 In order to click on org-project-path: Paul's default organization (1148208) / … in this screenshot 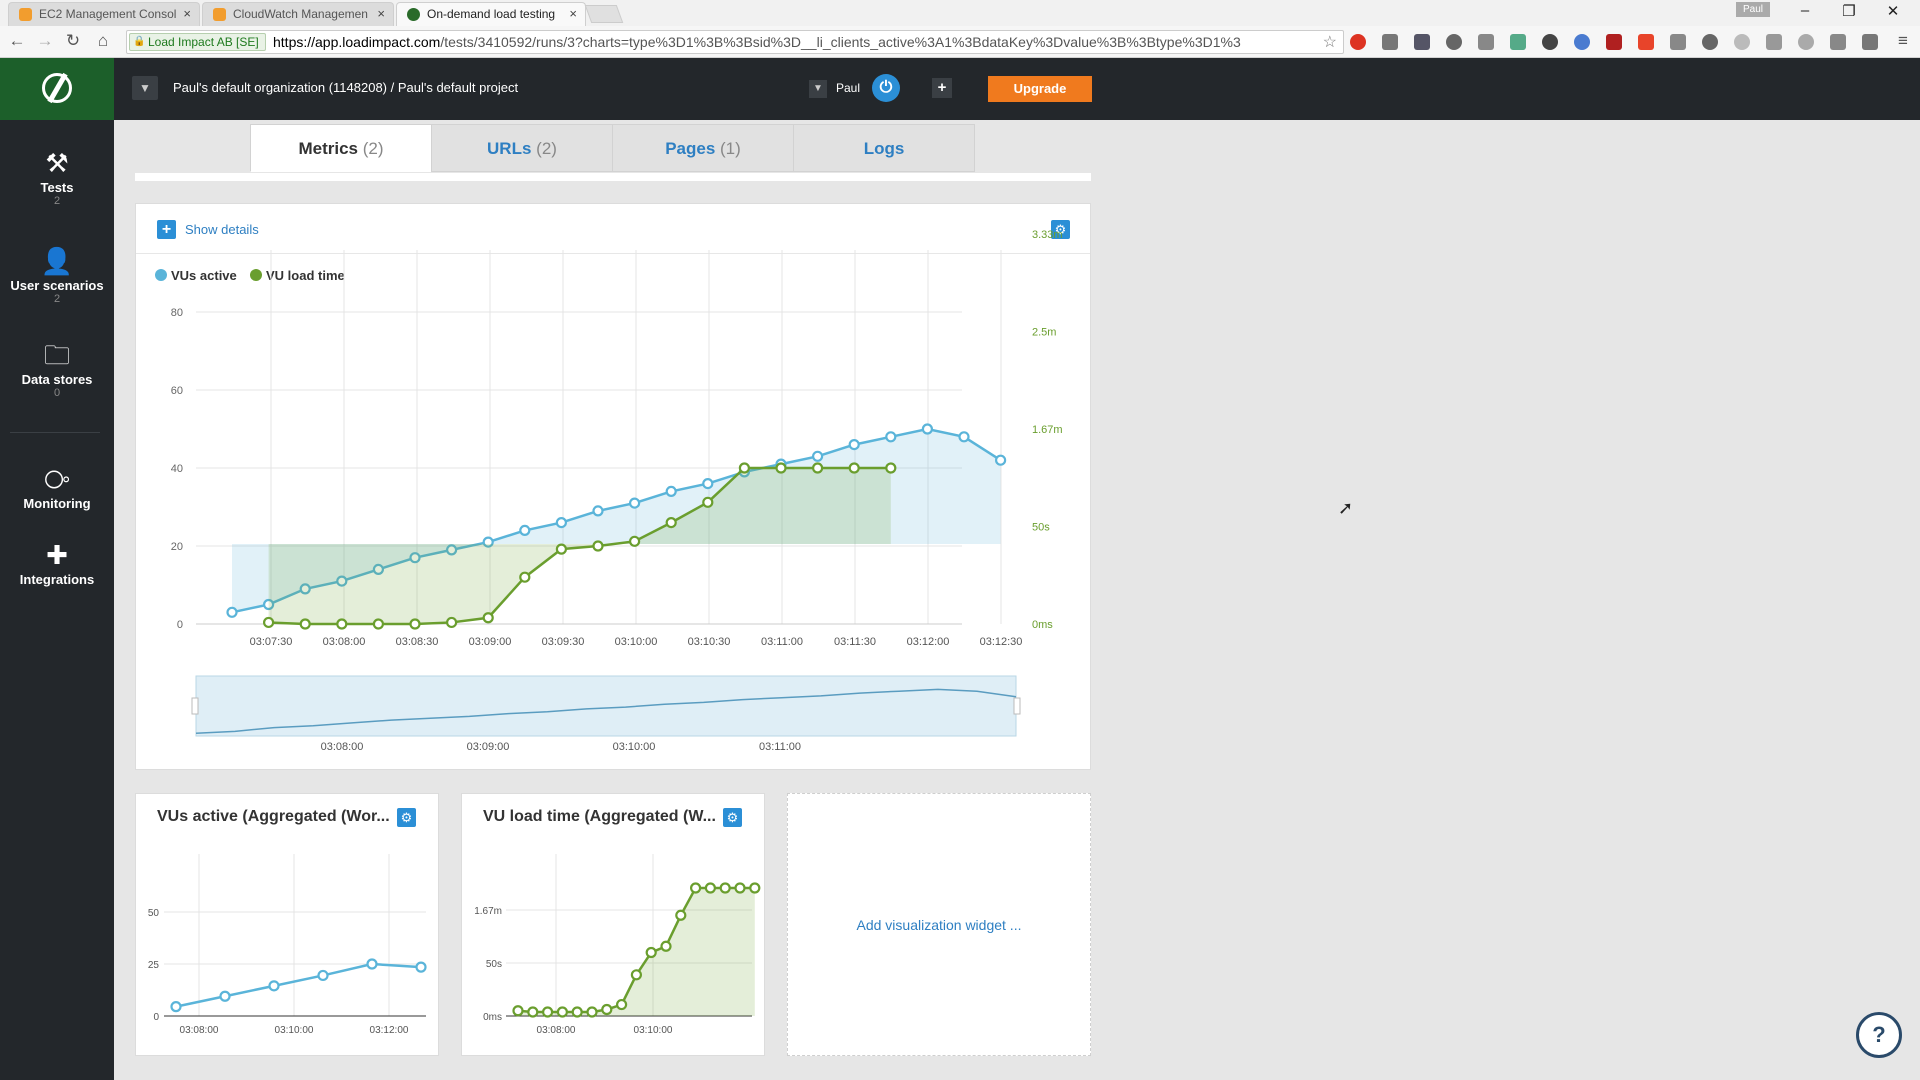, I will do `click(345, 87)`.